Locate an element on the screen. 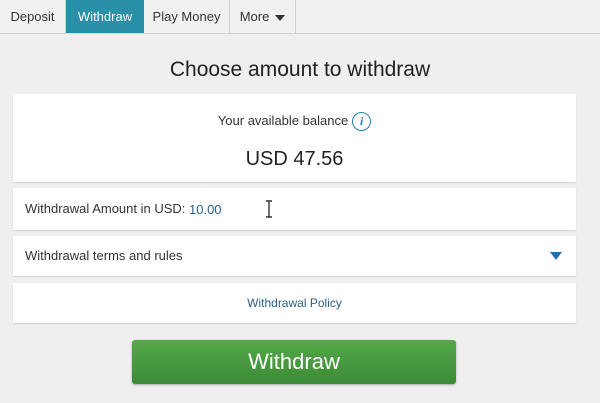 This screenshot has width=600, height=403. chevron-down-icon is located at coordinates (556, 256).